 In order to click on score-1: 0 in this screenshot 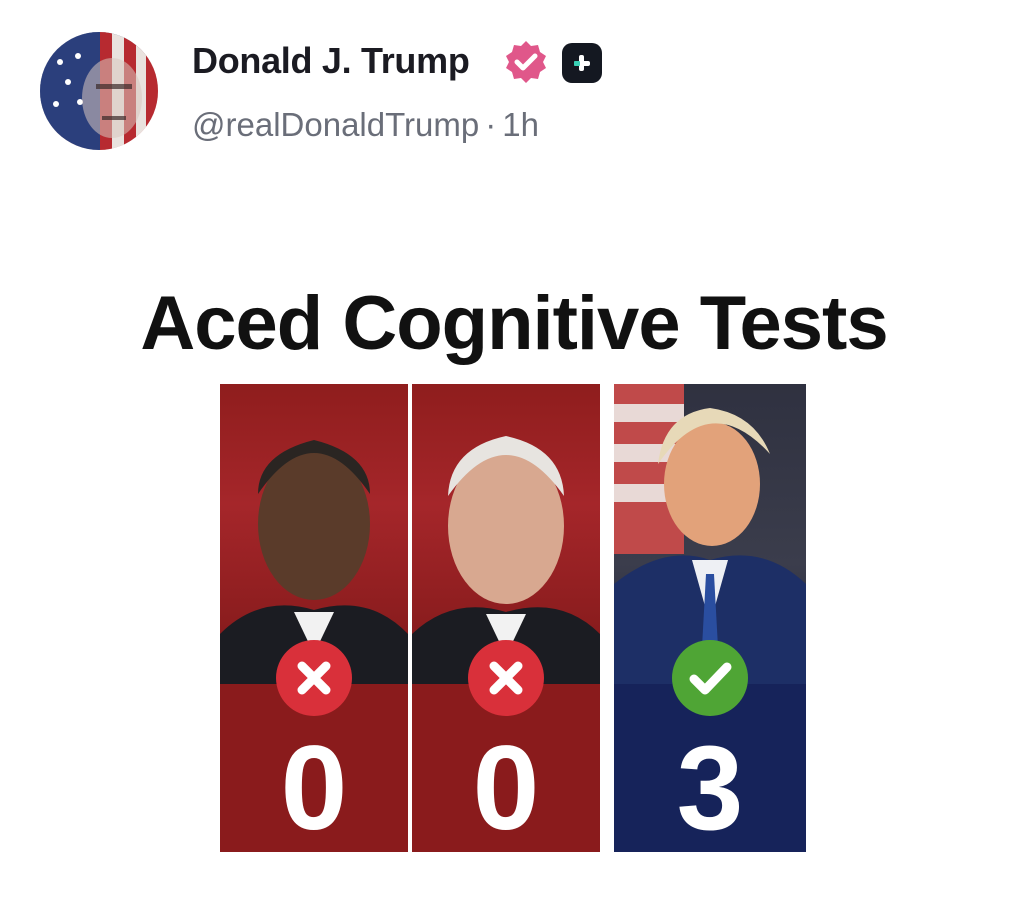, I will do `click(314, 786)`.